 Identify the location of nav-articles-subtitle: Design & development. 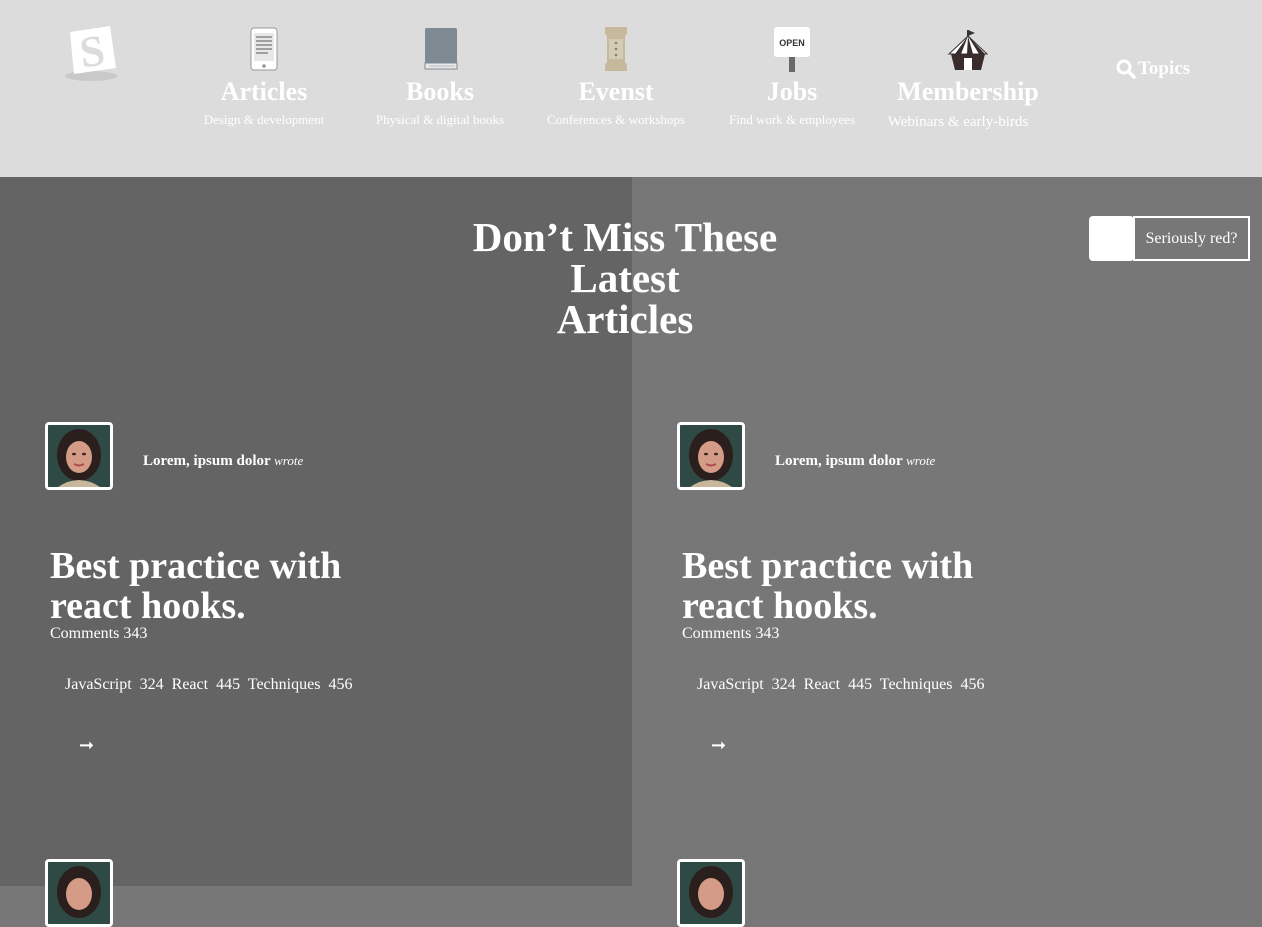
(264, 119).